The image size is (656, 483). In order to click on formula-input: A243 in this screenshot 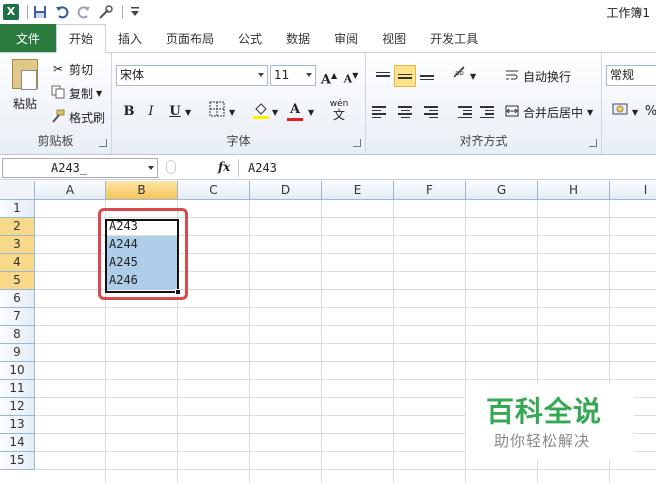, I will do `click(262, 168)`.